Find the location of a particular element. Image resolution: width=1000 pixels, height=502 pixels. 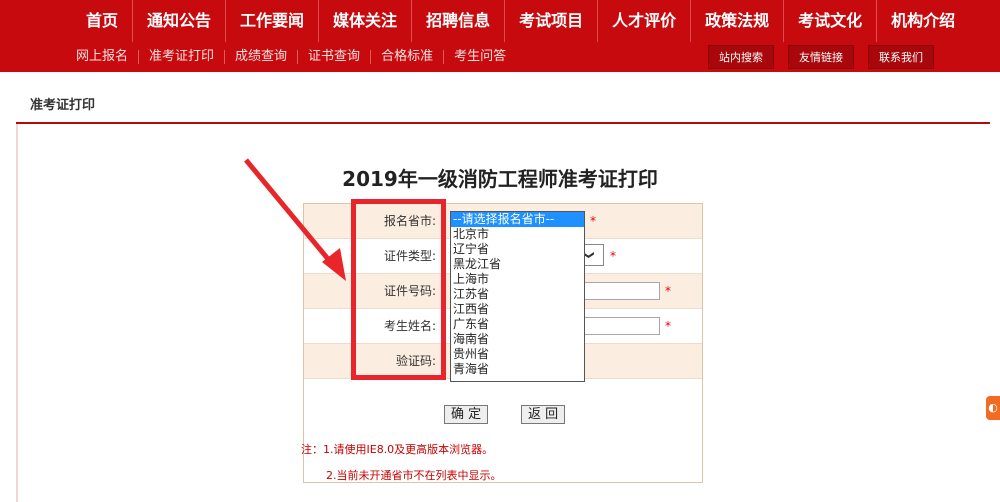

breadcrumb: 准考证打印 is located at coordinates (63, 105).